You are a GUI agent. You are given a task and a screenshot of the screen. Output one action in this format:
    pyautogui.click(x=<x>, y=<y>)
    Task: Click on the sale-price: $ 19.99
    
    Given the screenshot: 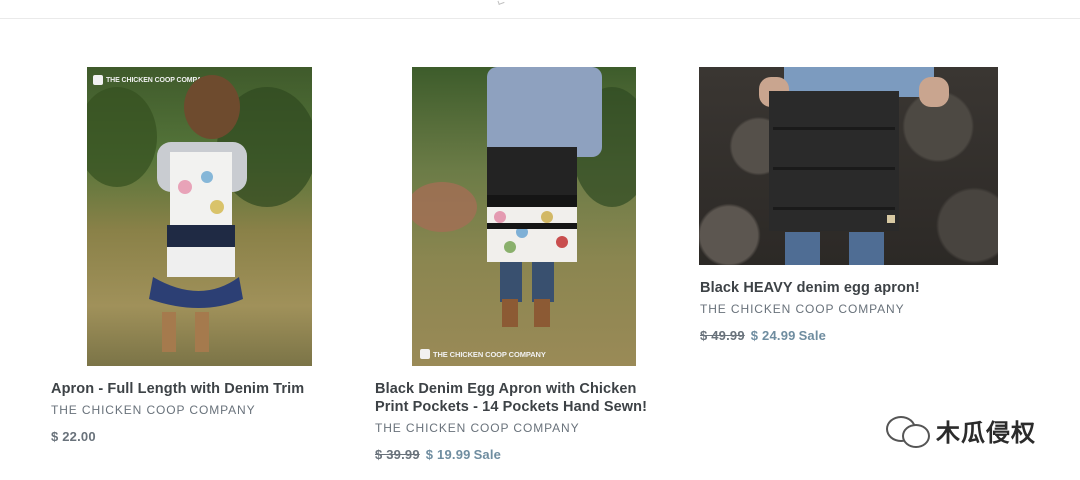 What is the action you would take?
    pyautogui.click(x=448, y=454)
    